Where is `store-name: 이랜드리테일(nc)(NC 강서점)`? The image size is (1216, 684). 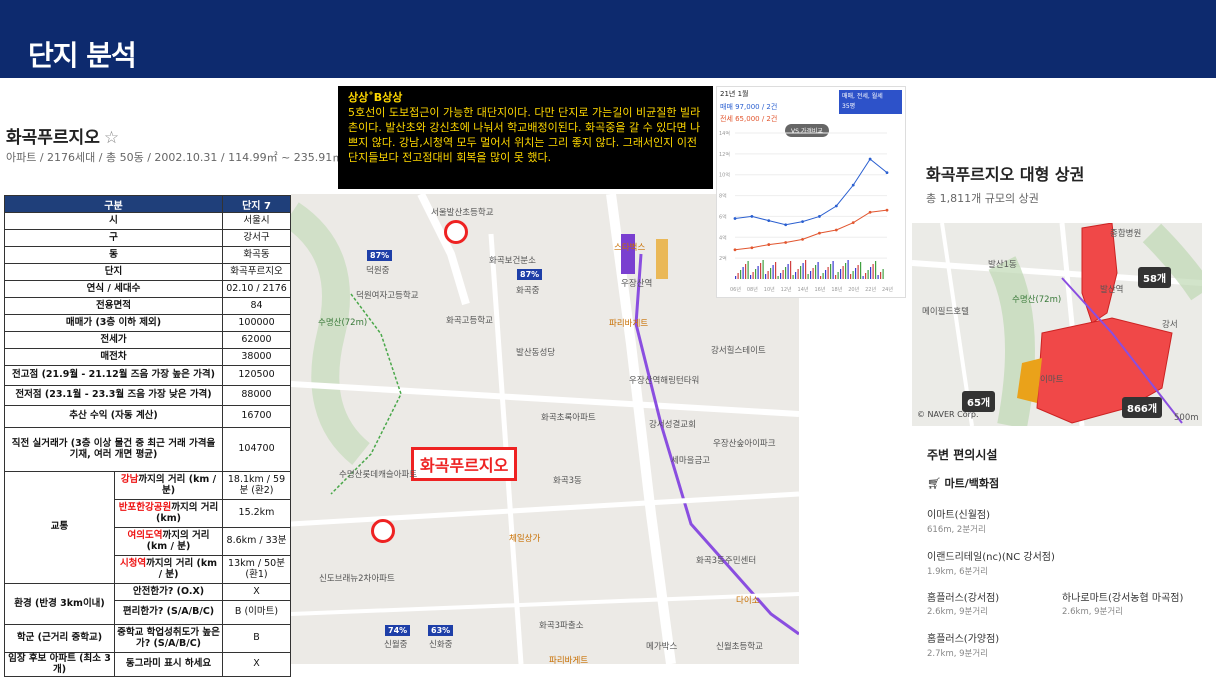
store-name: 이랜드리테일(nc)(NC 강서점) is located at coordinates (991, 555).